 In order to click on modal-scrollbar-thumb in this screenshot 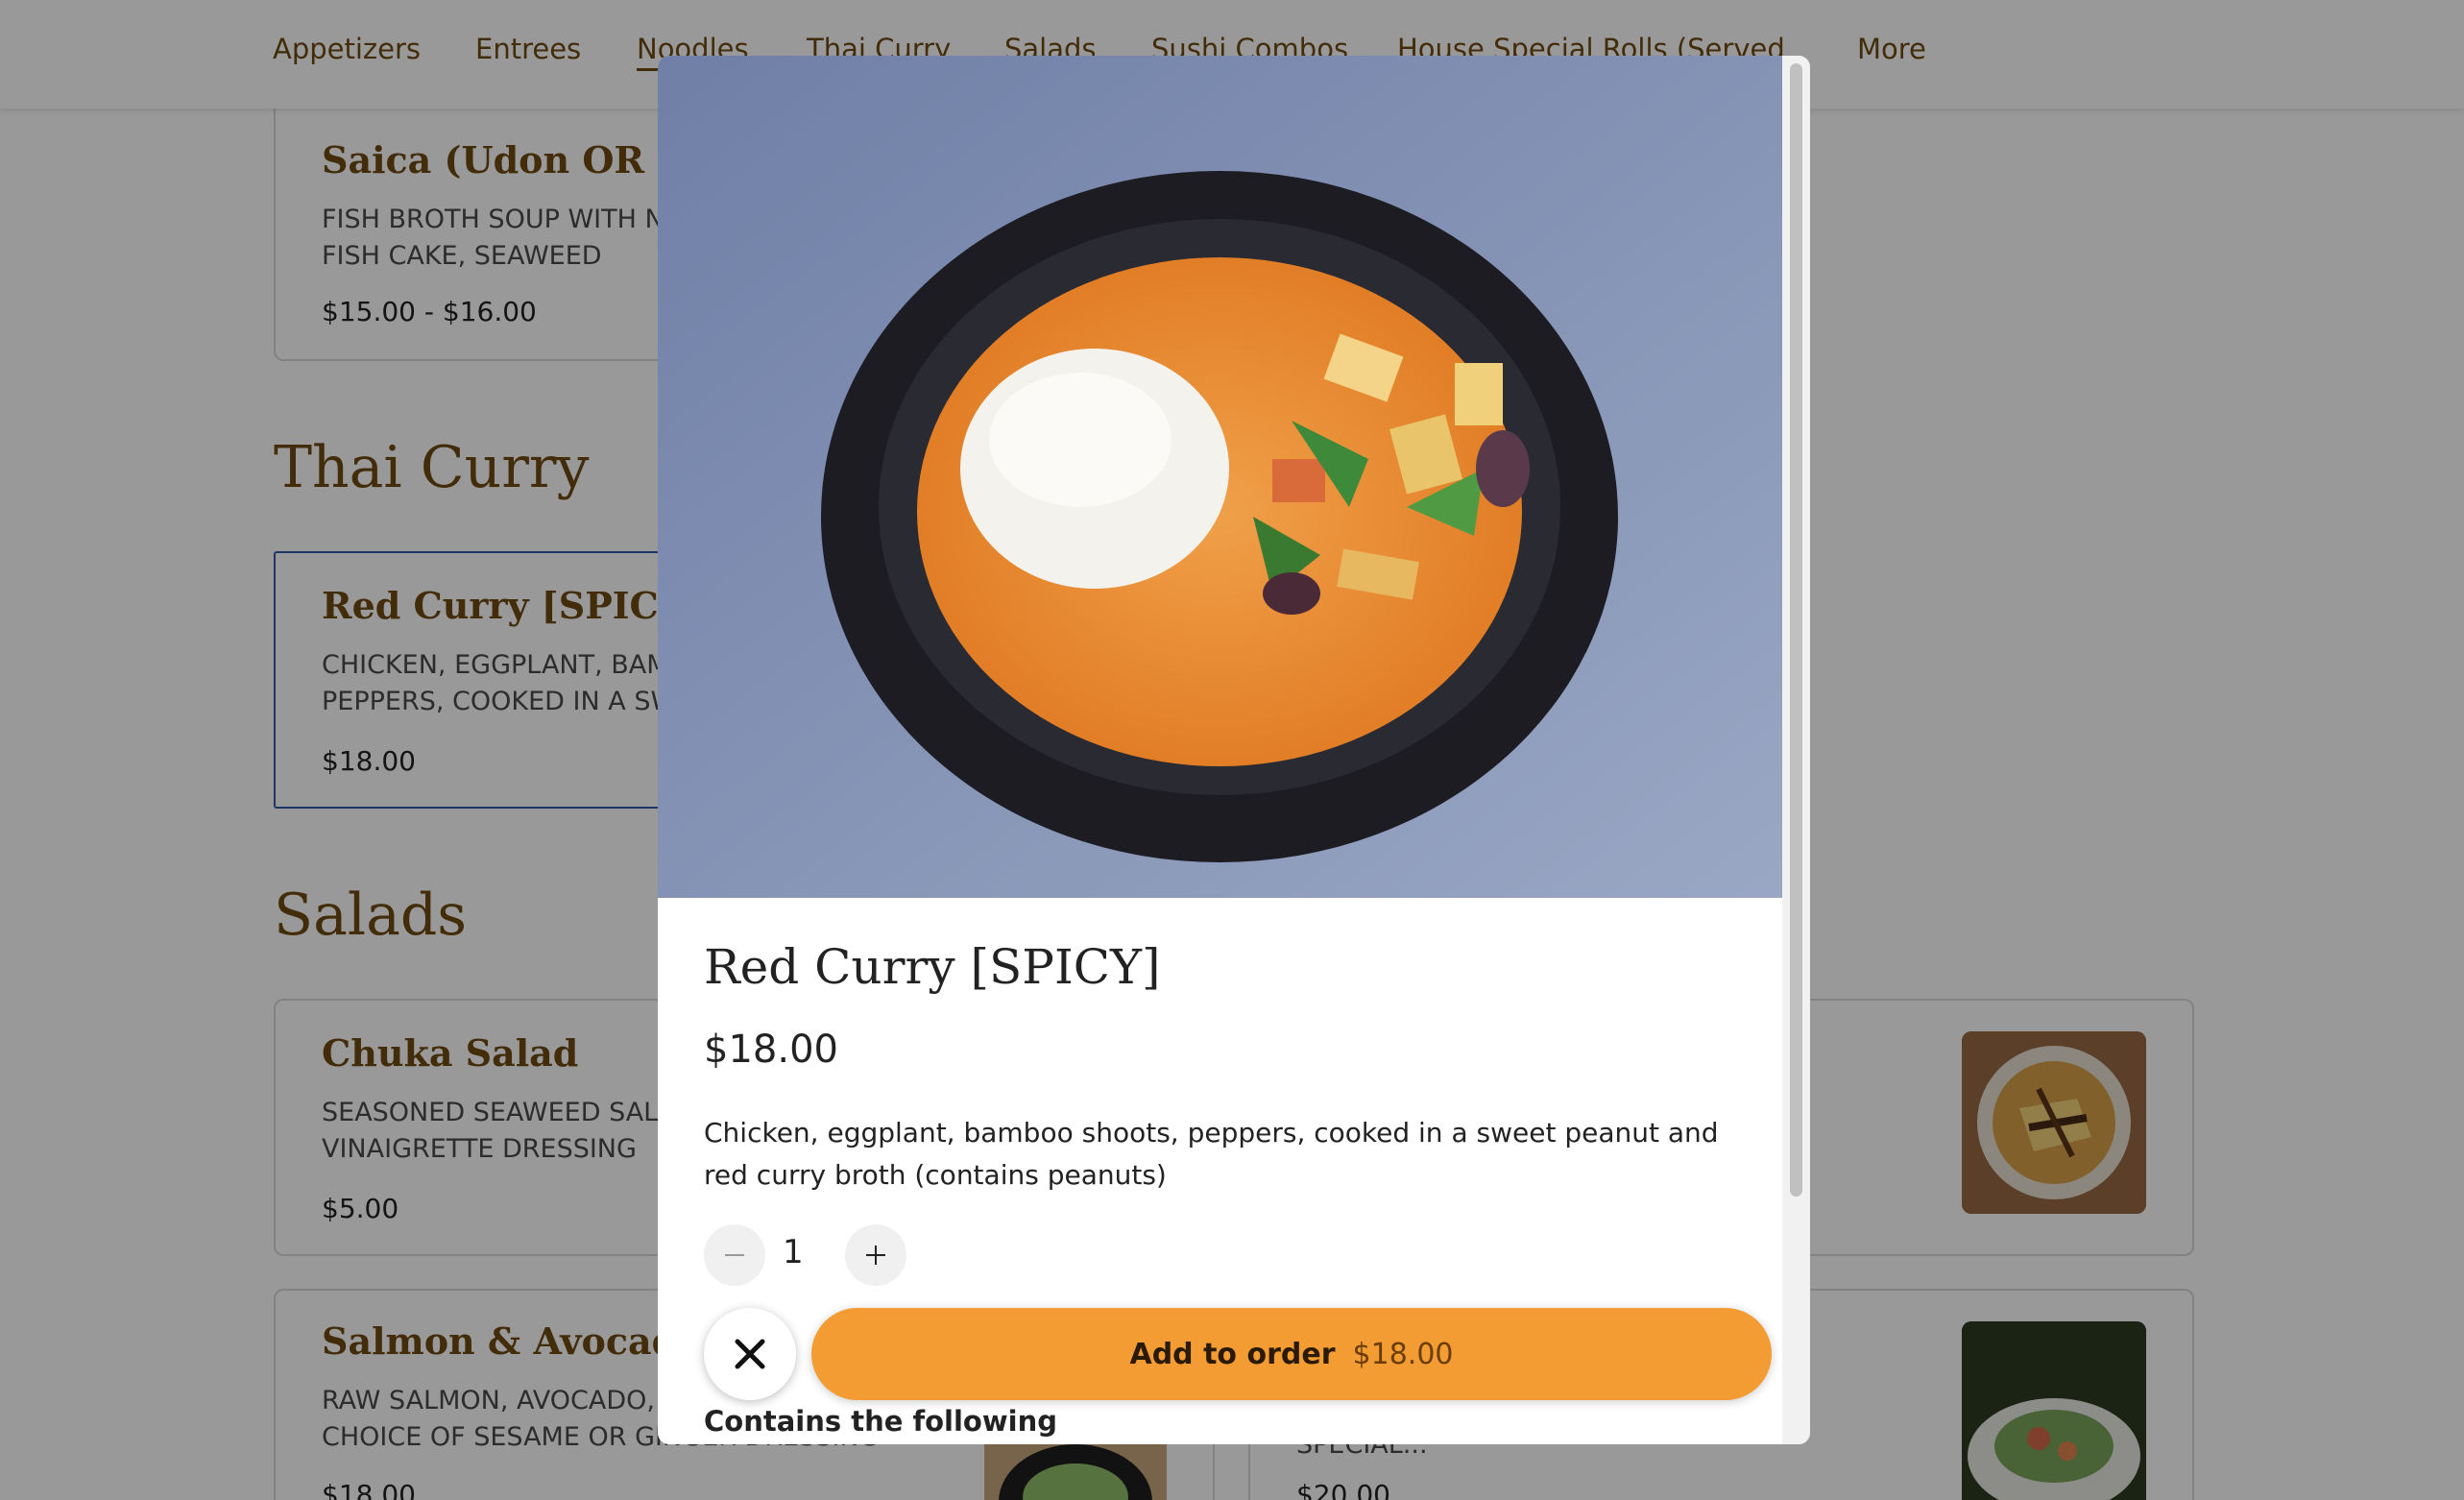, I will do `click(1796, 630)`.